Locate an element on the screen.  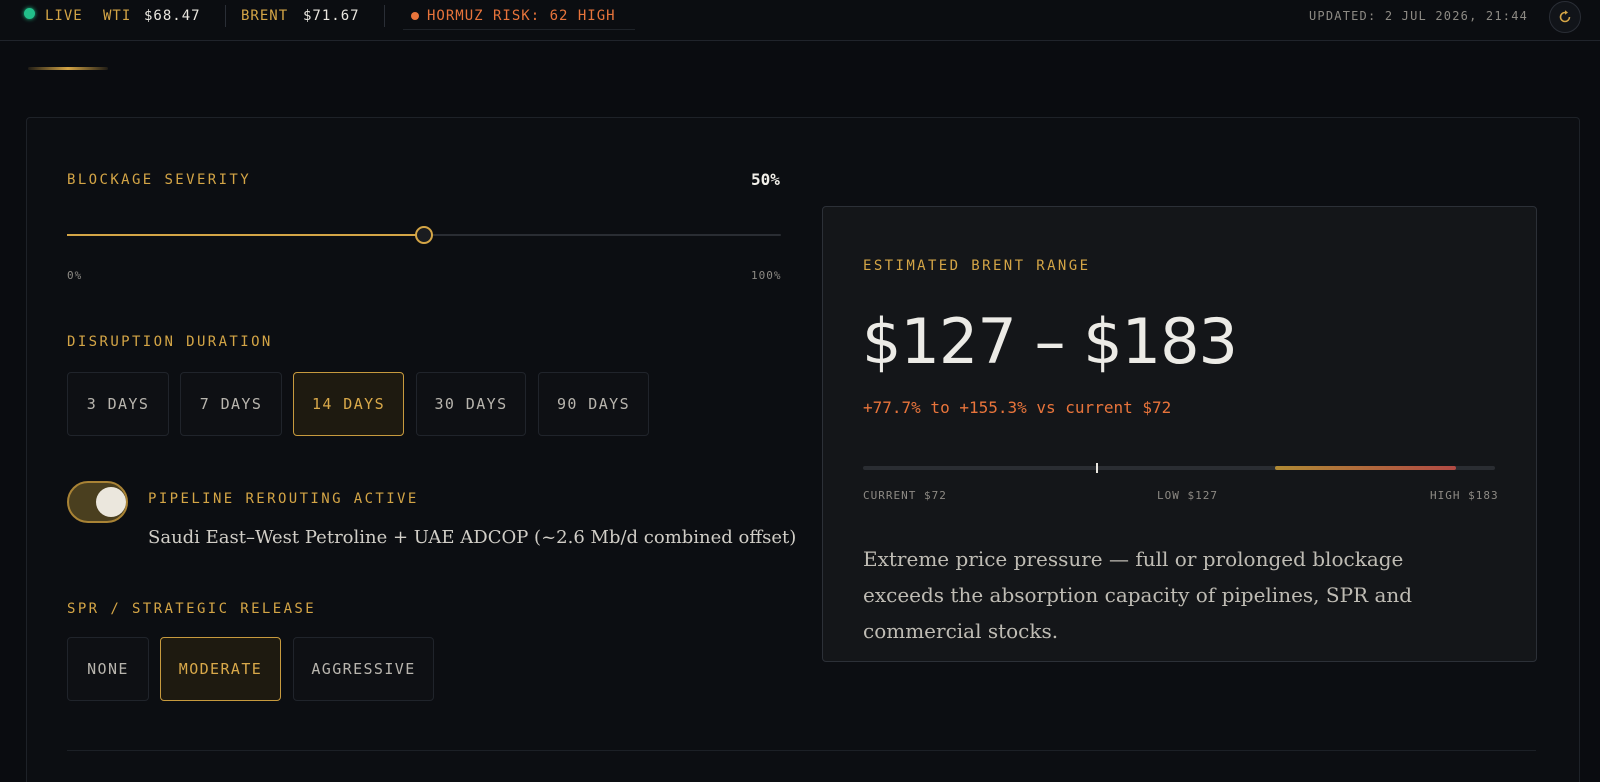
refresh-button is located at coordinates (1565, 17).